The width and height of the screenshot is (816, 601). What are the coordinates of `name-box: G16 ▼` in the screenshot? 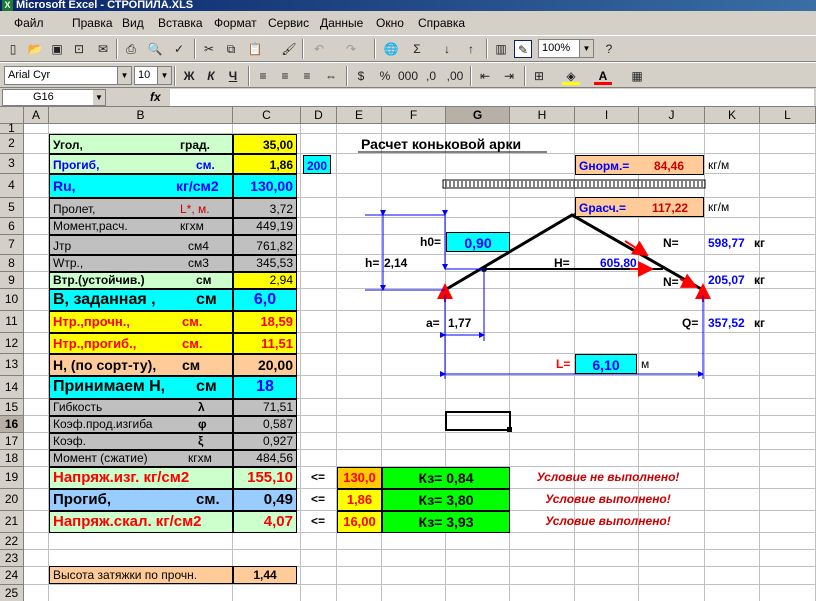 It's located at (54, 97).